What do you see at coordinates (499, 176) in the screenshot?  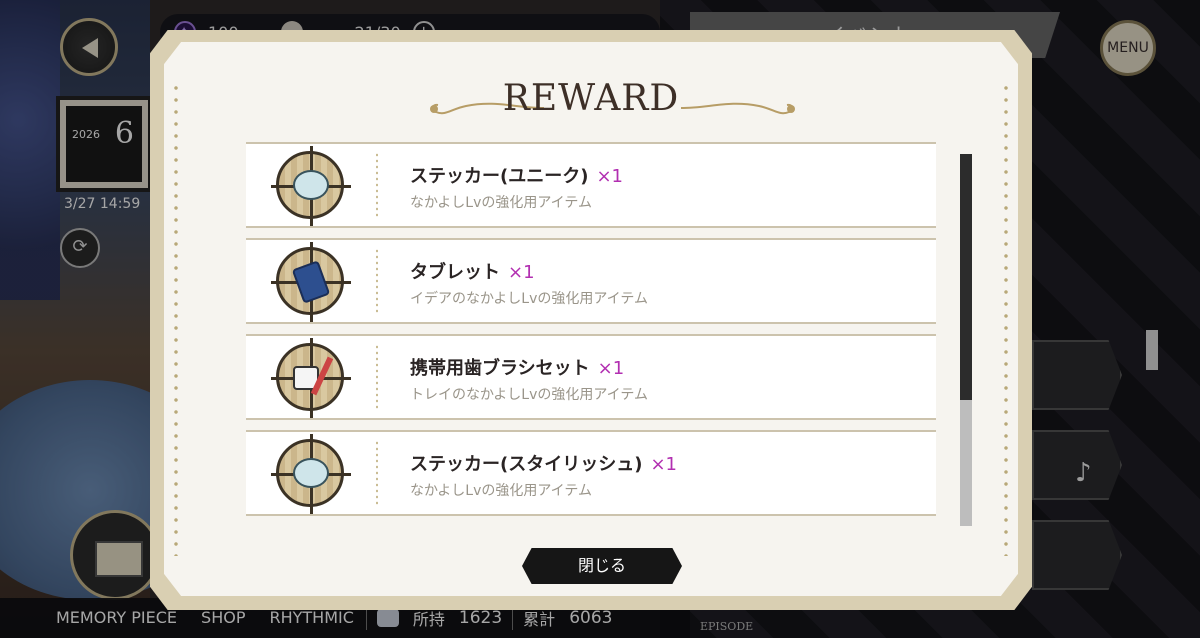 I see `item-name-text: ステッカー(ユニーク)` at bounding box center [499, 176].